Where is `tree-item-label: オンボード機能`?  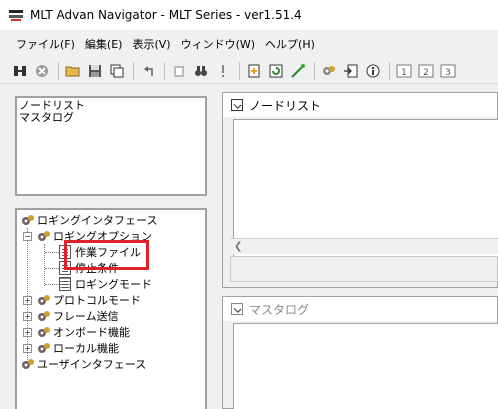
tree-item-label: オンボード機能 is located at coordinates (91, 332).